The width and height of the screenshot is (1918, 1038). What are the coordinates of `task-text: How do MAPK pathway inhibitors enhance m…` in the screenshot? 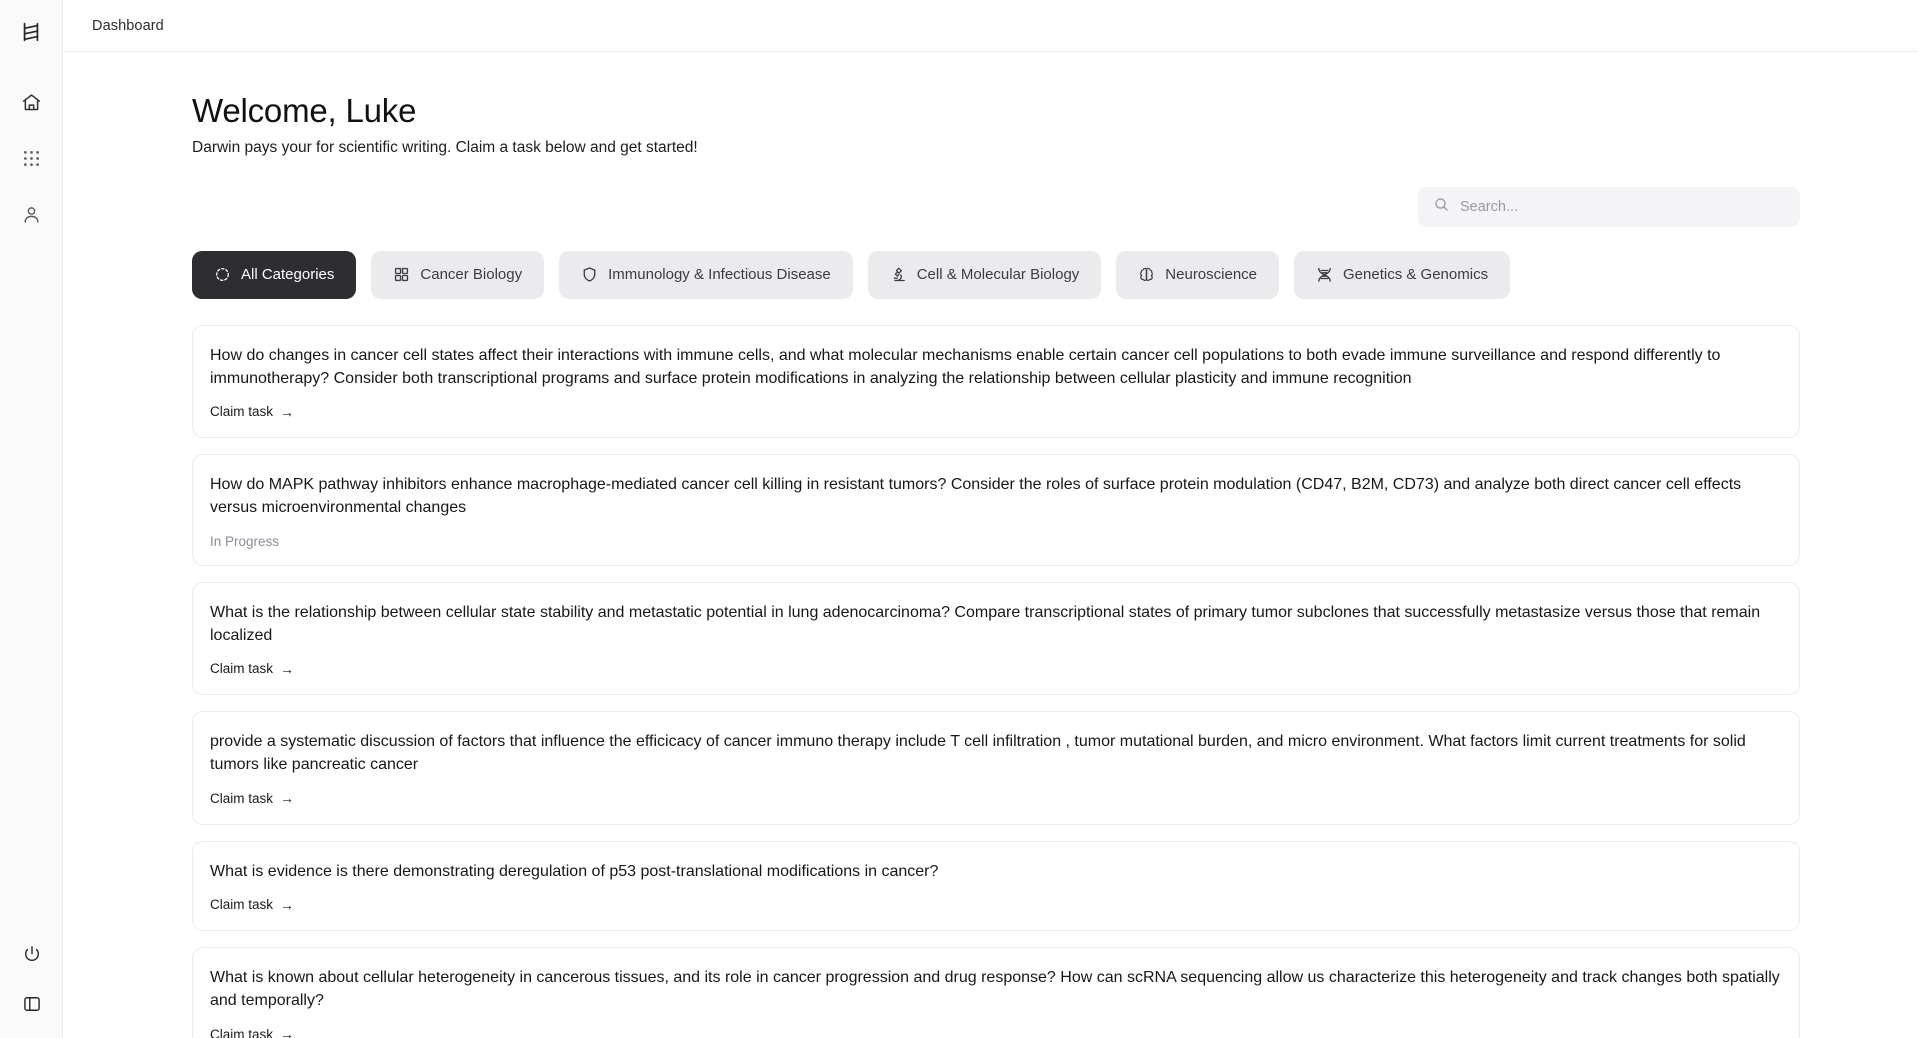 It's located at (976, 496).